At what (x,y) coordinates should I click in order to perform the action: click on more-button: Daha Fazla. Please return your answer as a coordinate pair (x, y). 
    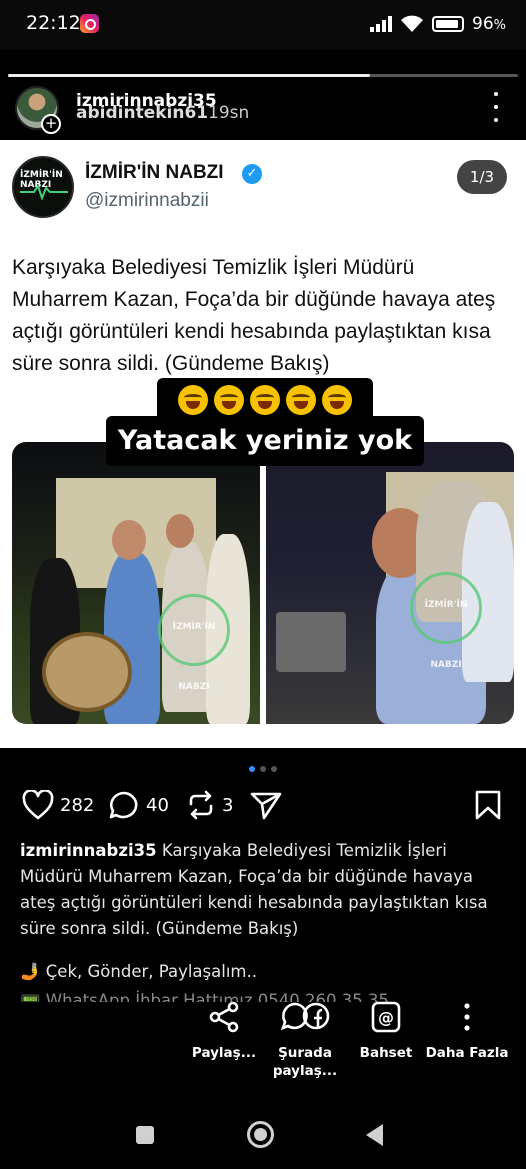
    Looking at the image, I should click on (467, 1031).